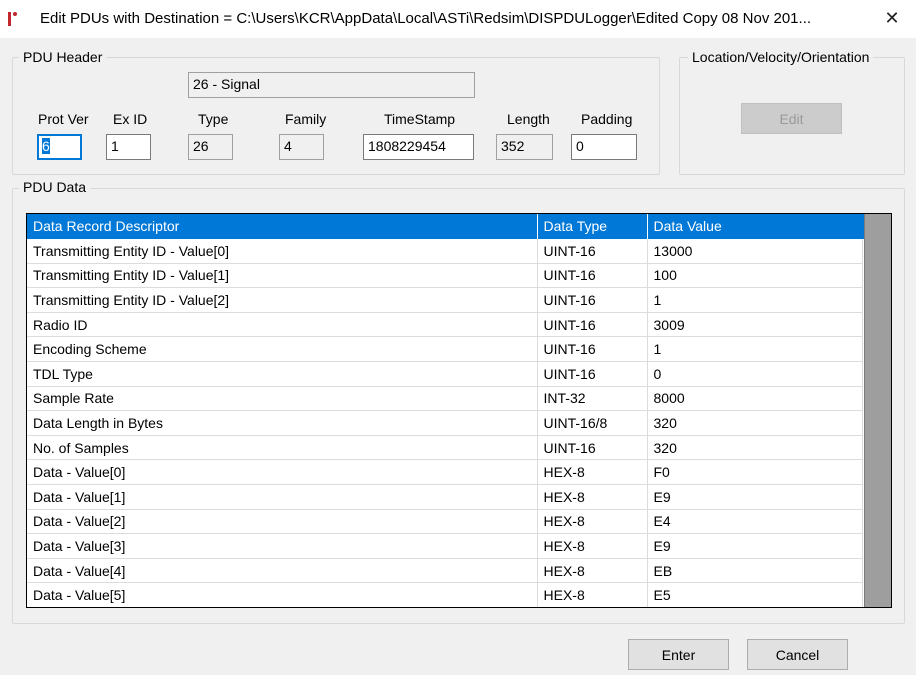  What do you see at coordinates (282, 251) in the screenshot?
I see `cell-descriptor: Transmitting Entity ID - Value[0]` at bounding box center [282, 251].